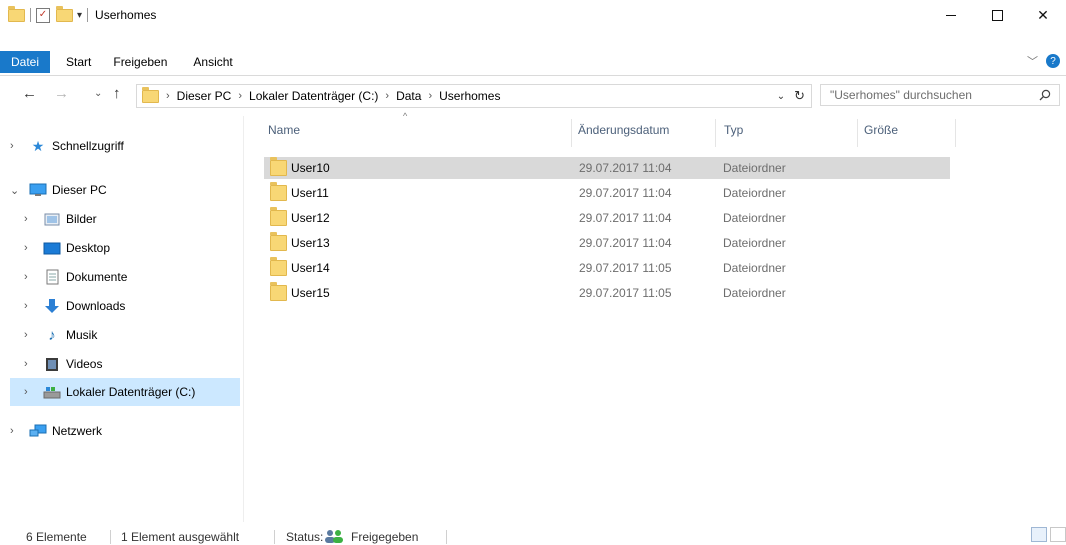  What do you see at coordinates (64, 13) in the screenshot?
I see `new-folder-icon` at bounding box center [64, 13].